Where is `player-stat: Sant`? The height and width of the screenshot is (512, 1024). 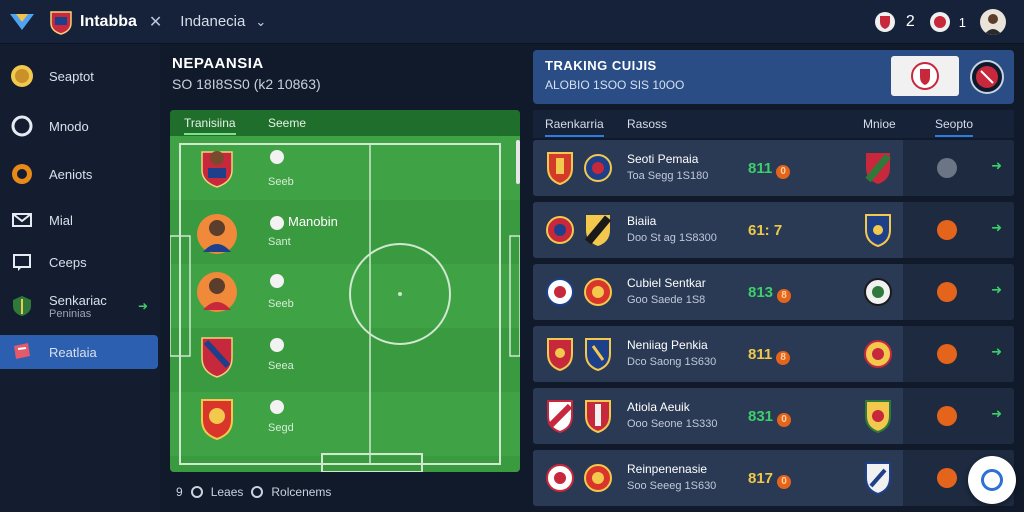
player-stat: Sant is located at coordinates (279, 242).